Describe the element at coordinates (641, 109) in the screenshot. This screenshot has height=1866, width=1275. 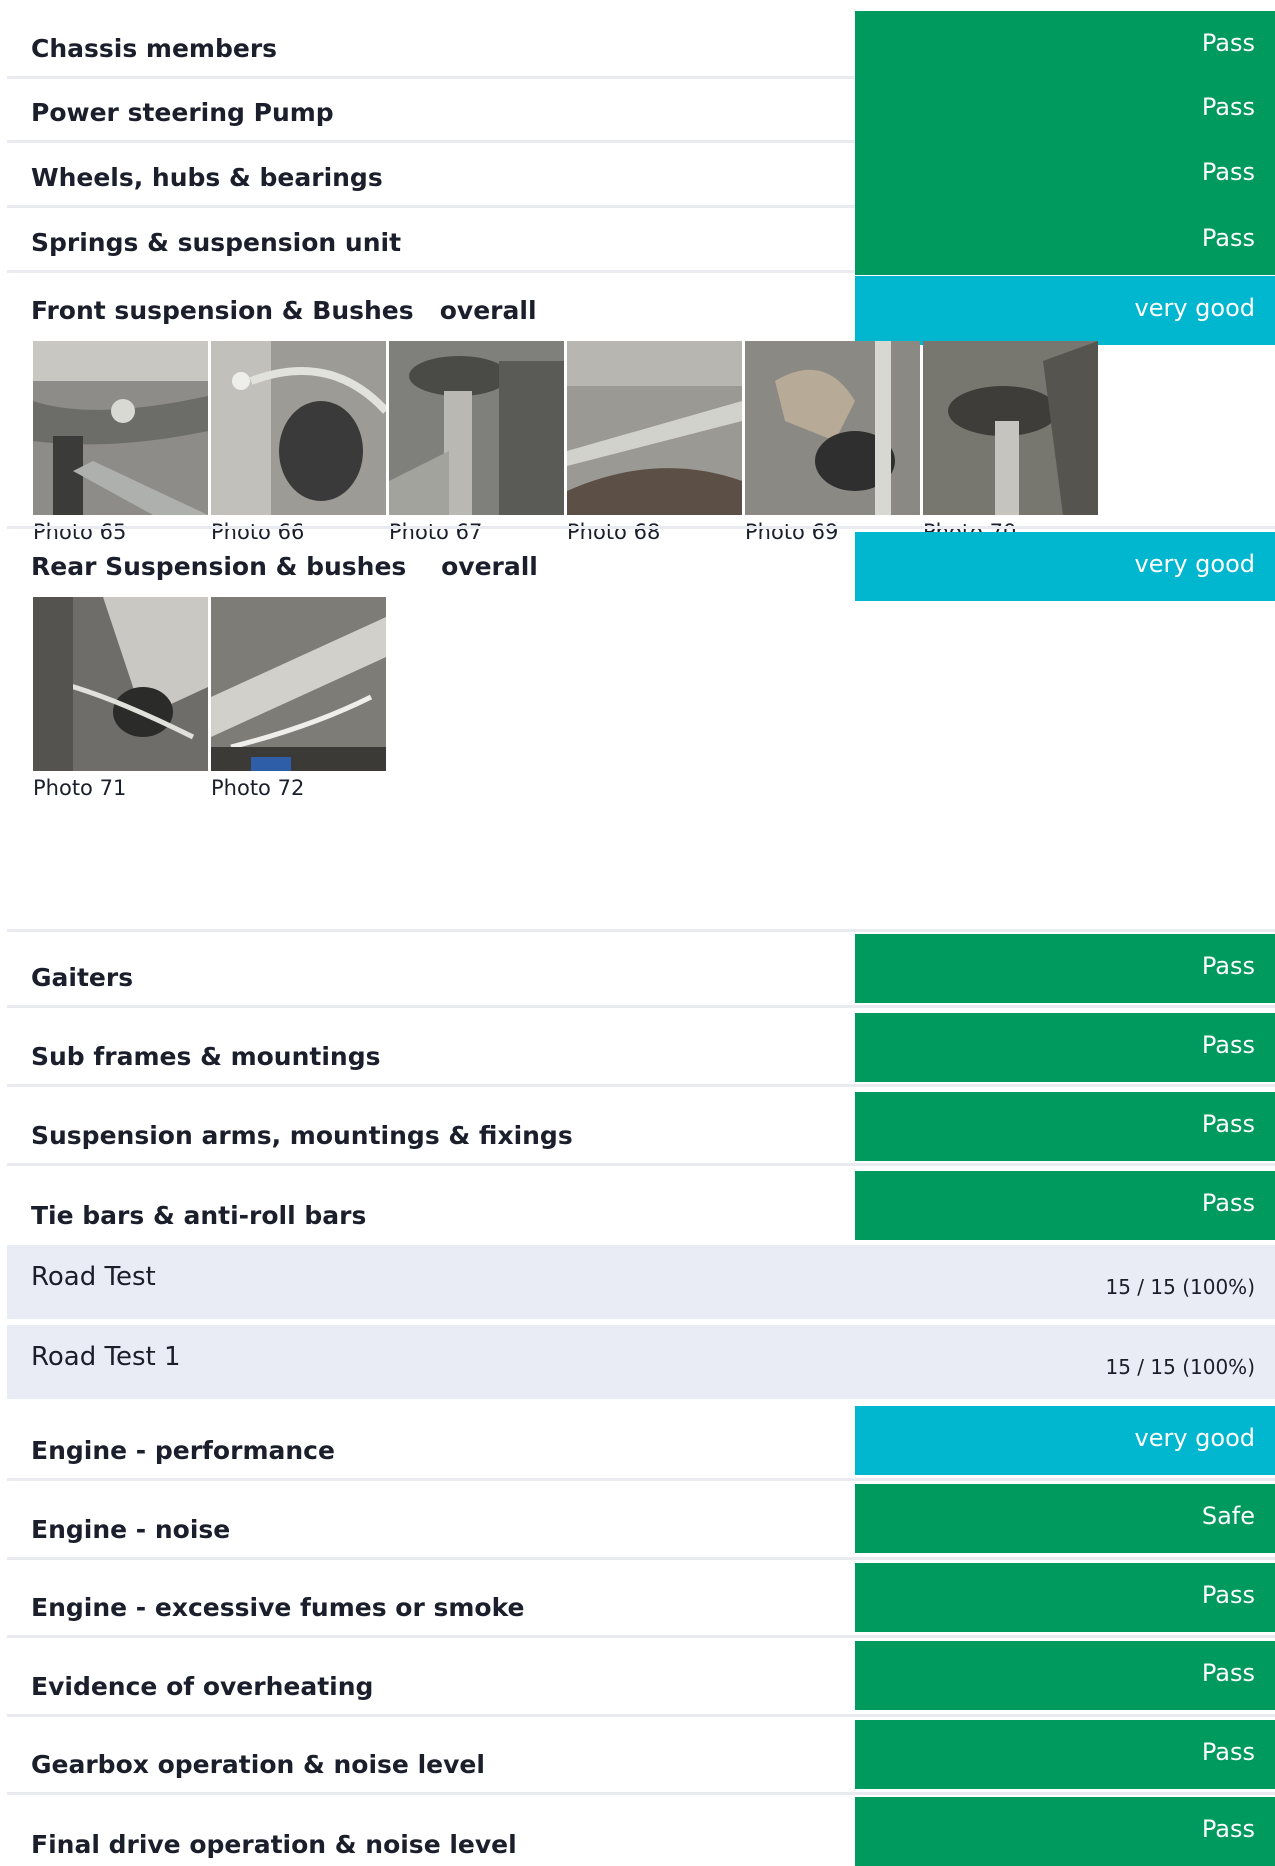
I see `check-row-power-steering-pump: Power steering Pump Pass` at that location.